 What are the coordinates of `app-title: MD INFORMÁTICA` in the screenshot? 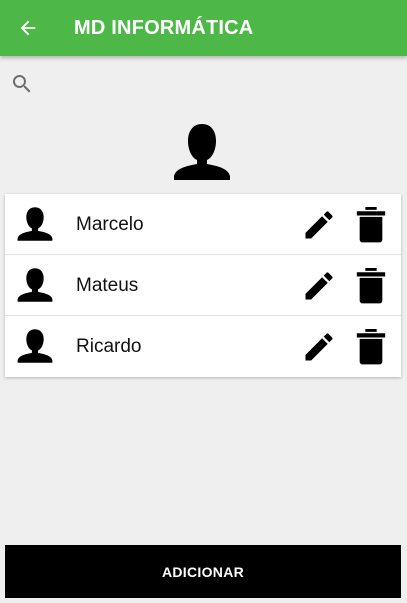 It's located at (164, 28).